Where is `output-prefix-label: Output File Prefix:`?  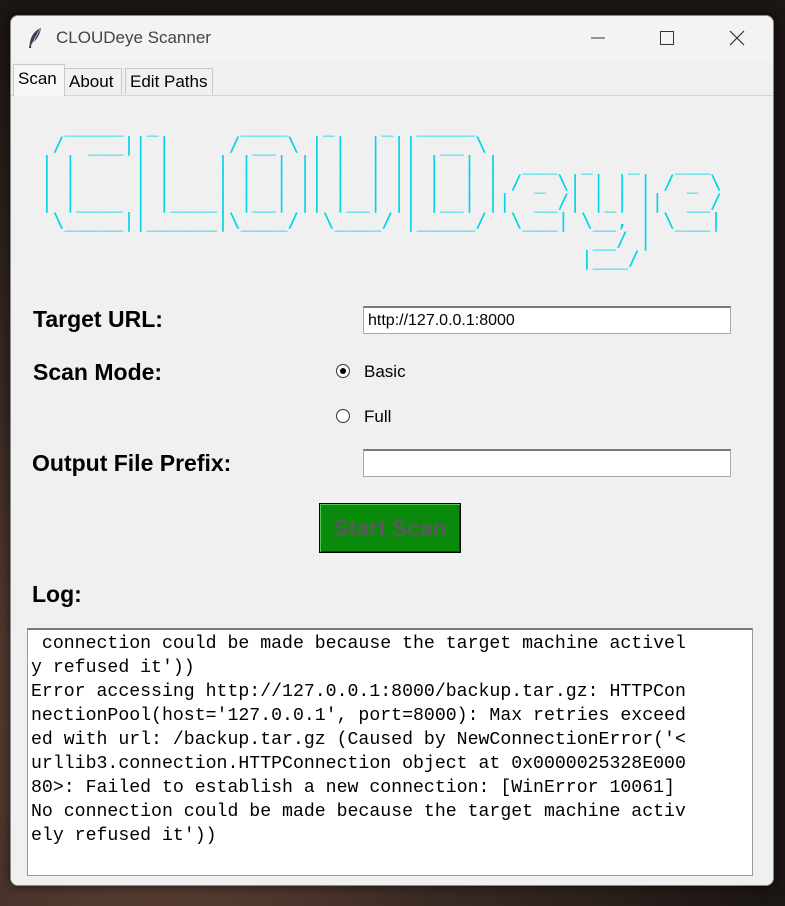
output-prefix-label: Output File Prefix: is located at coordinates (132, 463).